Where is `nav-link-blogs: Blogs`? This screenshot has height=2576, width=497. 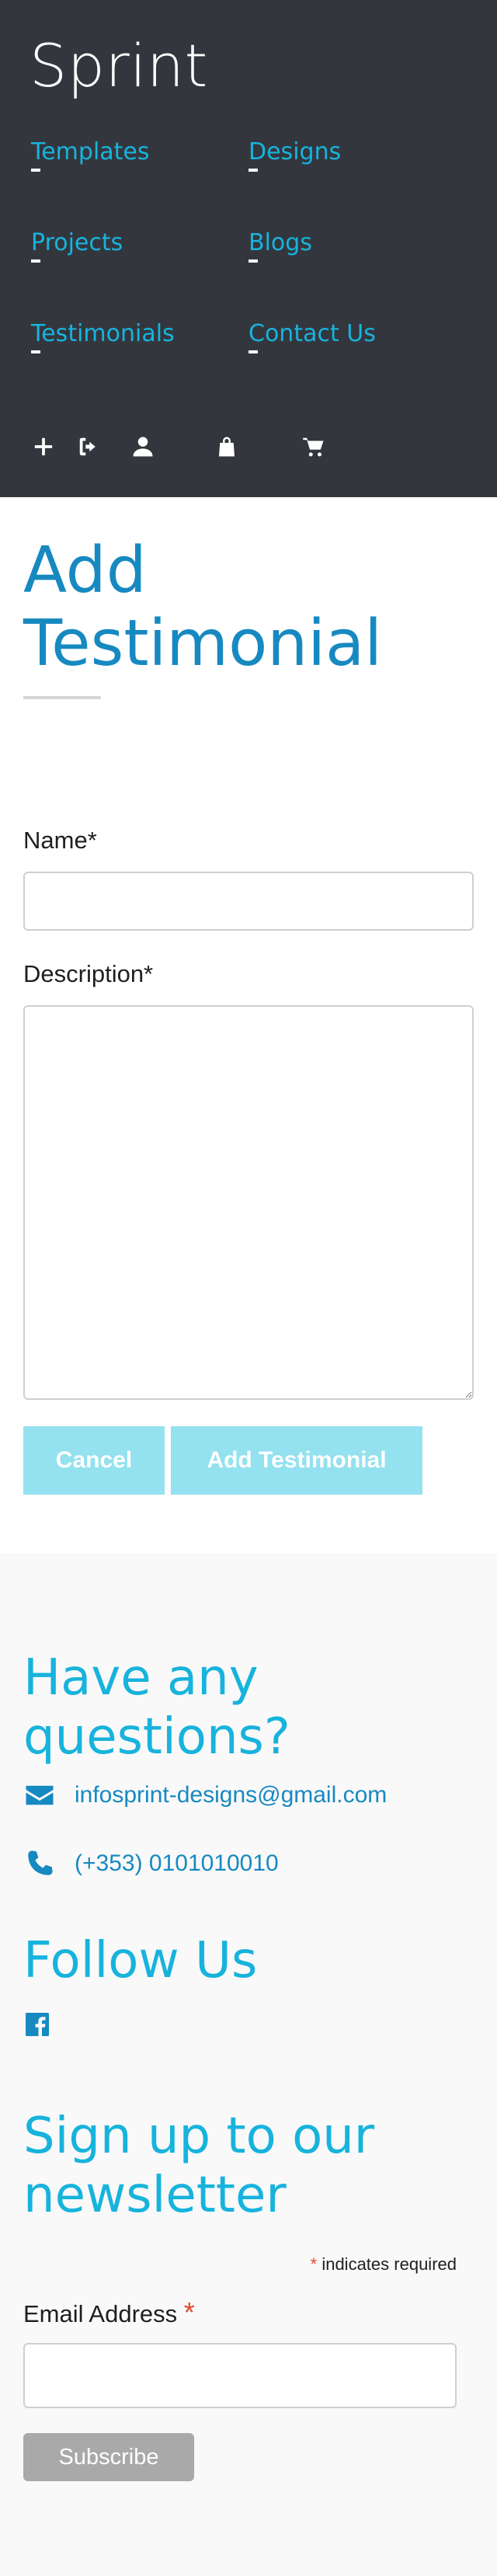
nav-link-blogs: Blogs is located at coordinates (280, 243).